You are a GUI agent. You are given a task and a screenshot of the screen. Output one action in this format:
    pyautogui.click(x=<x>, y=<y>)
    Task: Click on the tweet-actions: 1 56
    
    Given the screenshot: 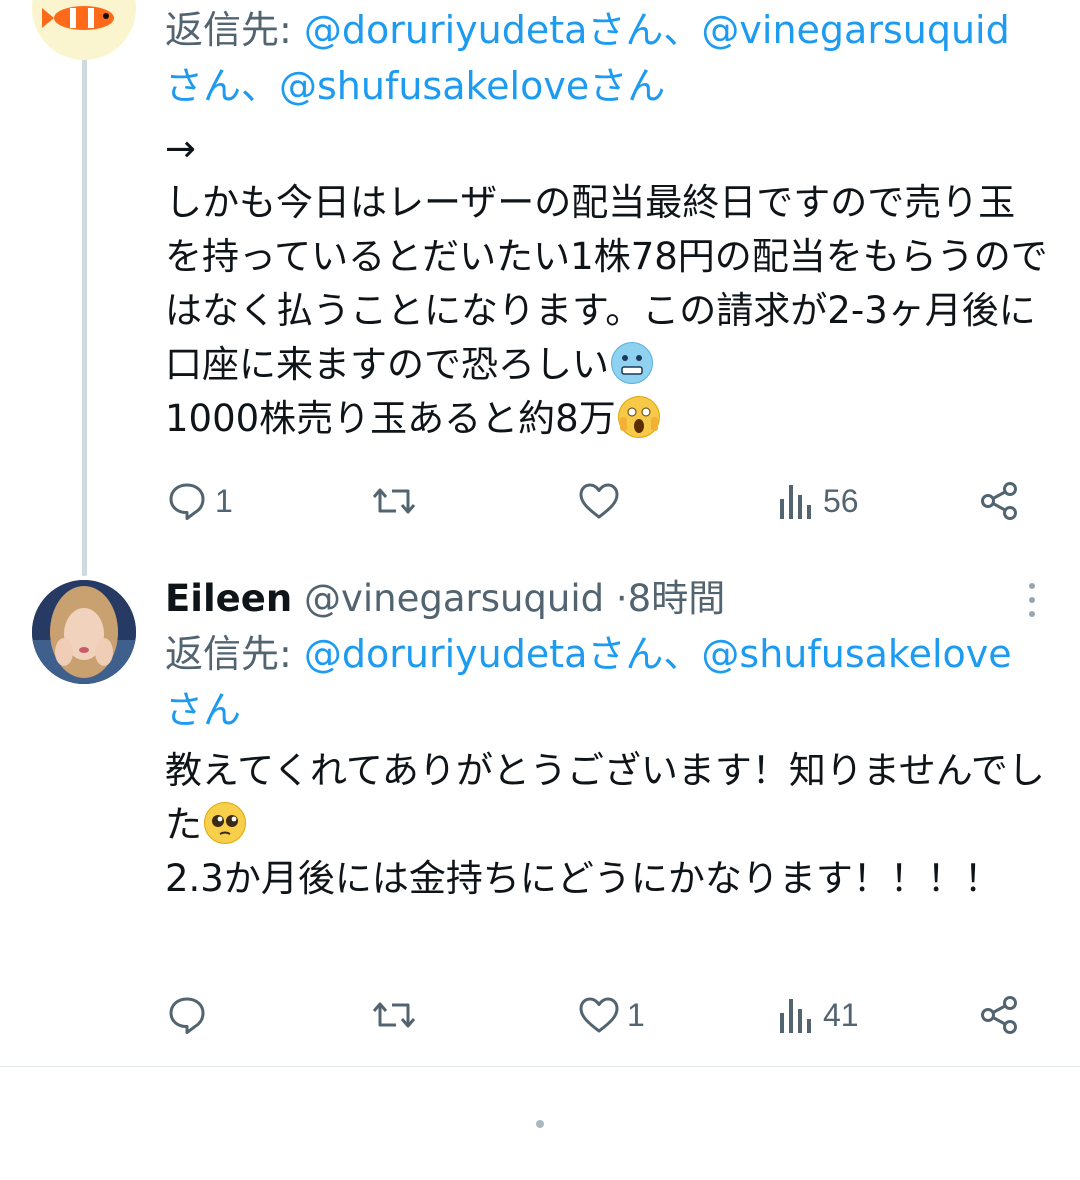 What is the action you would take?
    pyautogui.click(x=606, y=501)
    